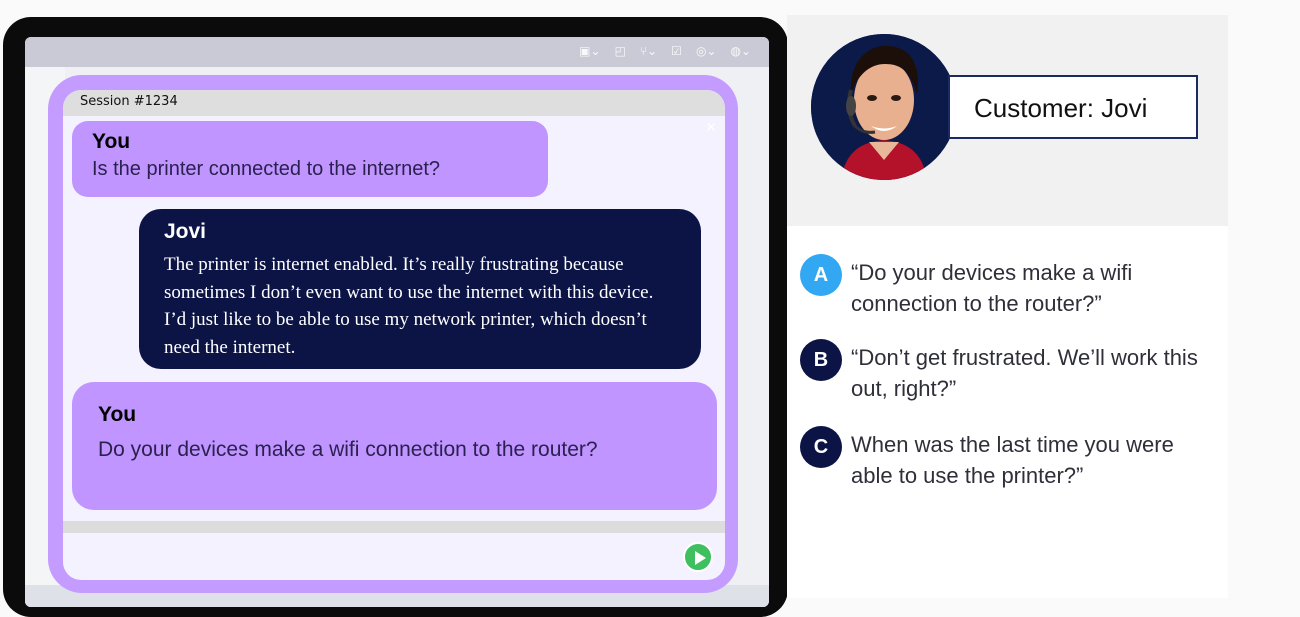 The image size is (1300, 617). What do you see at coordinates (620, 51) in the screenshot?
I see `toolbar-icon-2: ◰` at bounding box center [620, 51].